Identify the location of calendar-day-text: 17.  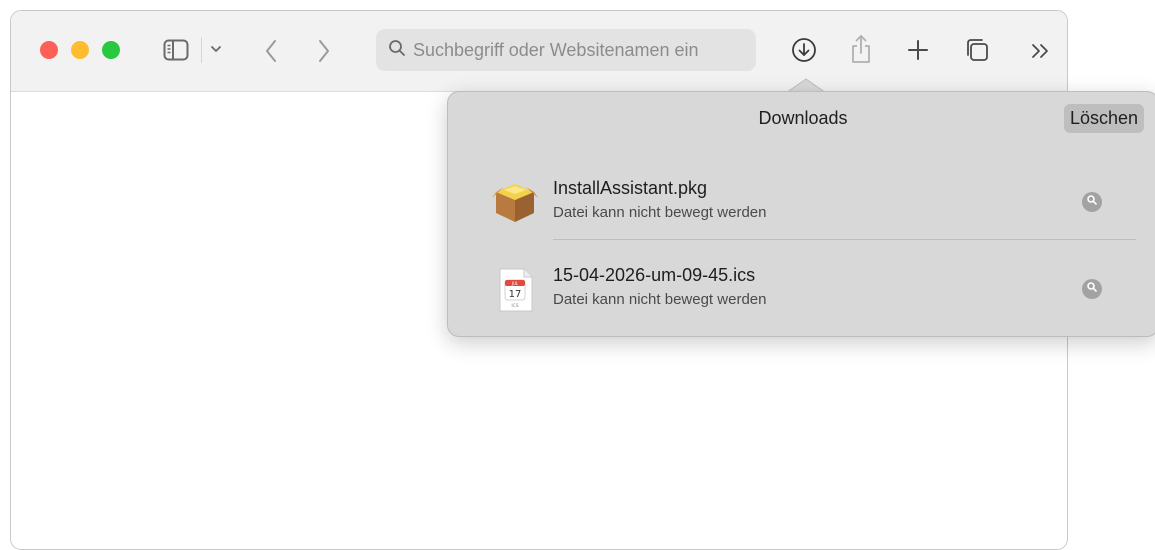
(515, 294).